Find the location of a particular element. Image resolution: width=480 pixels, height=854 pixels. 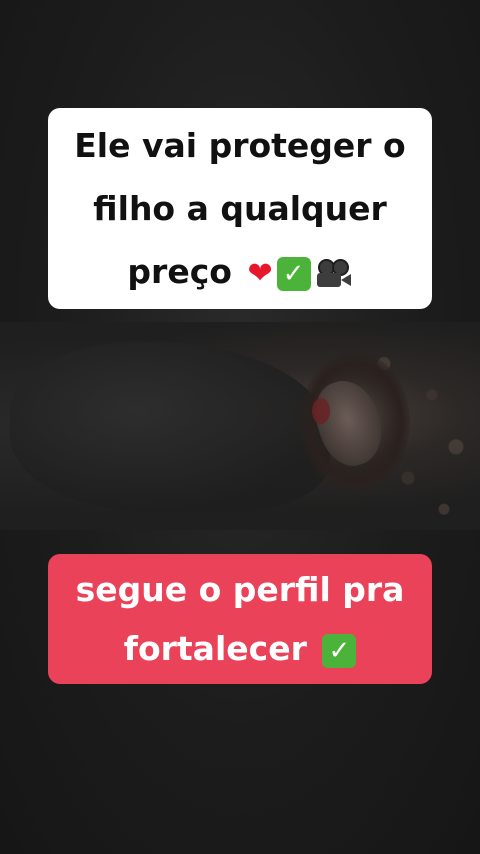

camera-icon is located at coordinates (334, 273).